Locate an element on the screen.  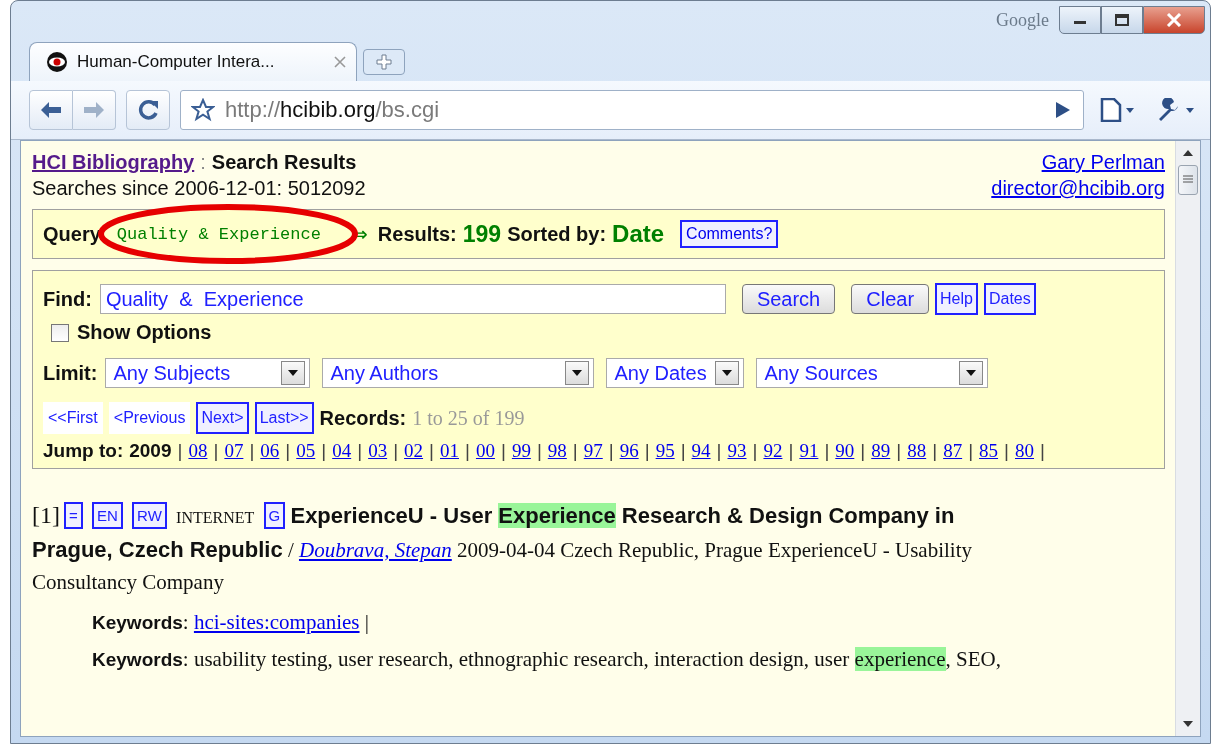
search-count-text: Searches since 2006-12-01: 5012092 is located at coordinates (199, 188).